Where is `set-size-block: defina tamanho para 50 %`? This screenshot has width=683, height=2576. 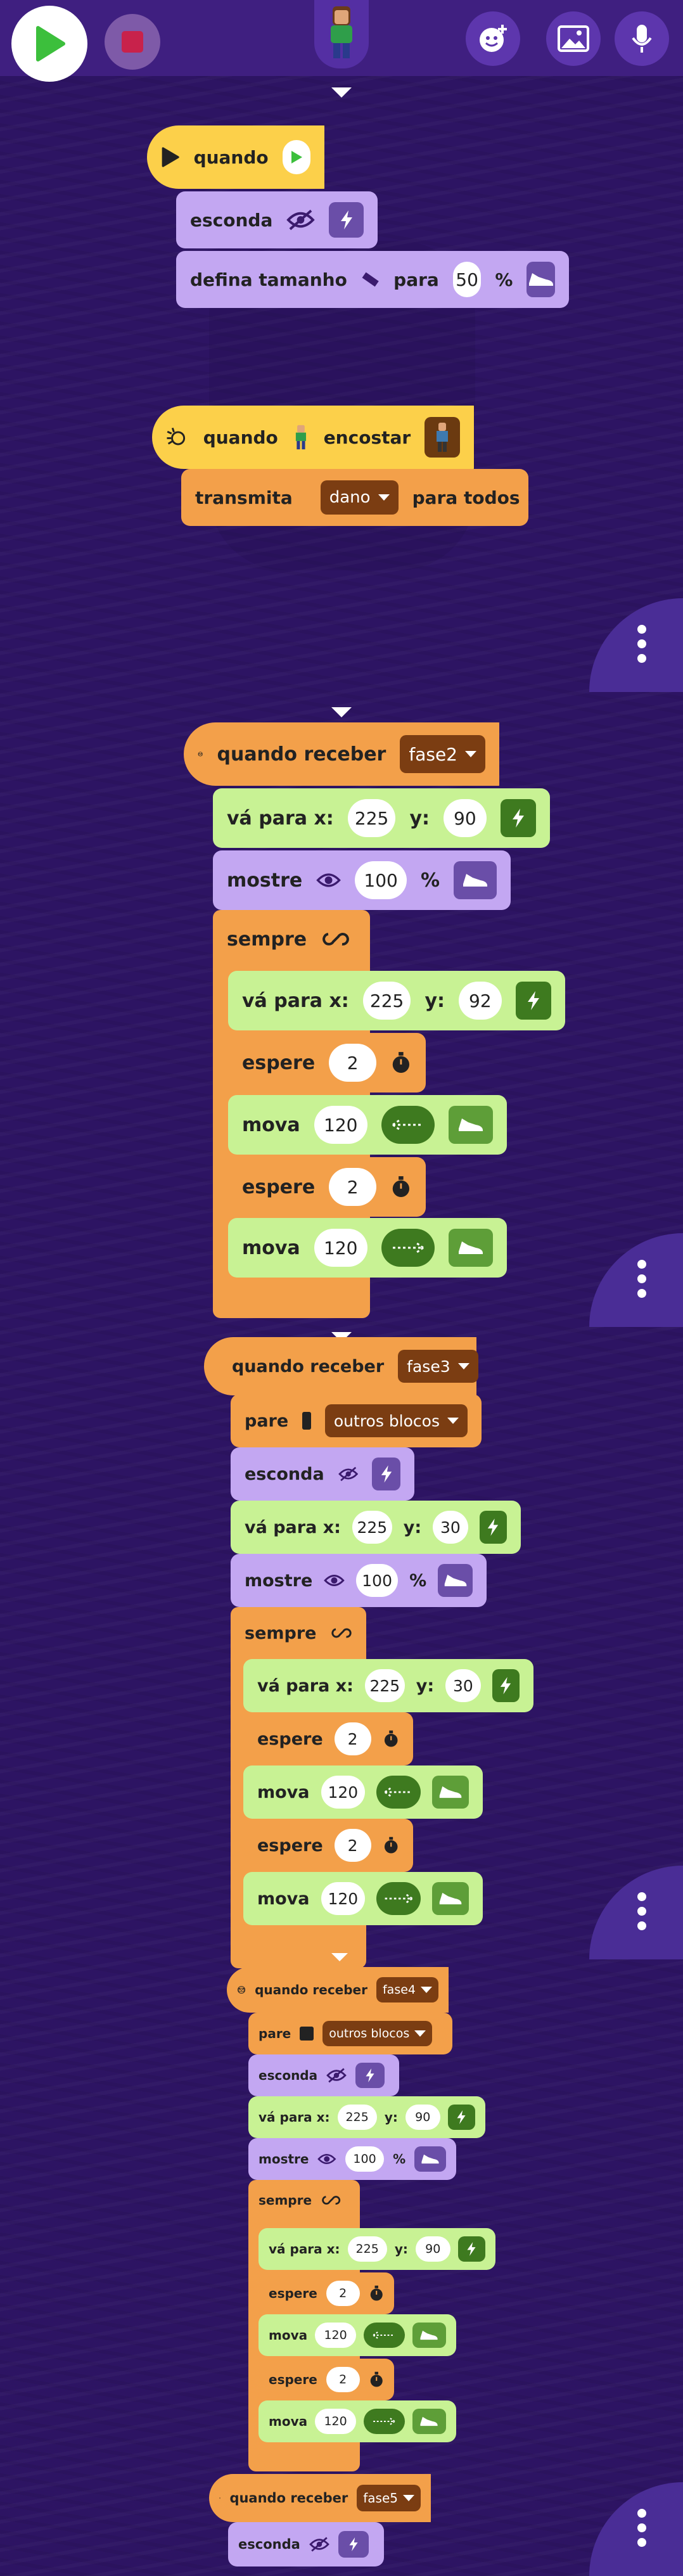 set-size-block: defina tamanho para 50 % is located at coordinates (372, 279).